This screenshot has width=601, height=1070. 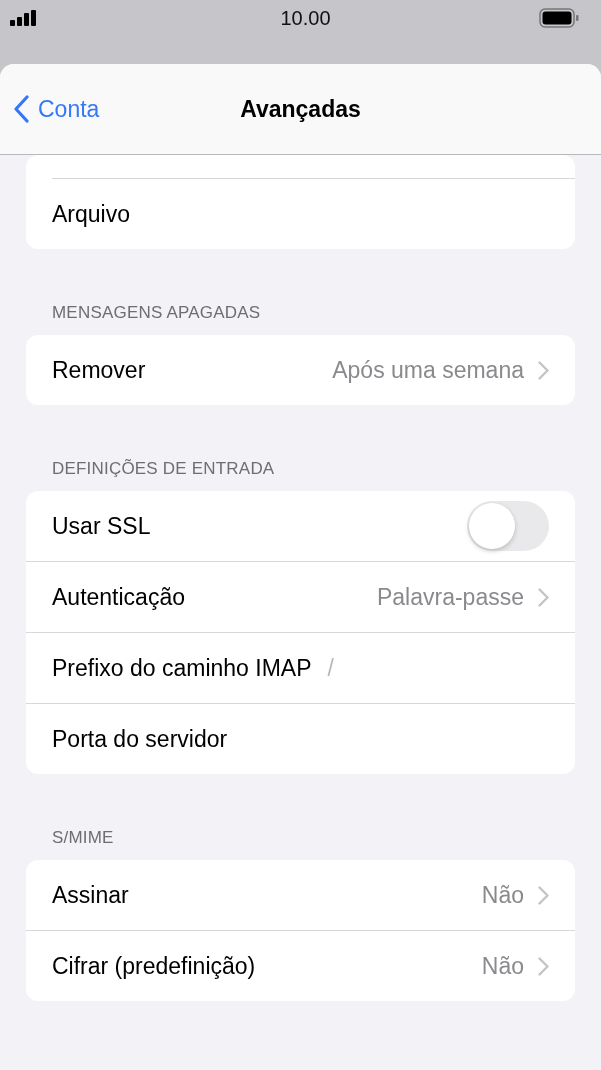 I want to click on row-label: Porta do servidor, so click(x=140, y=739).